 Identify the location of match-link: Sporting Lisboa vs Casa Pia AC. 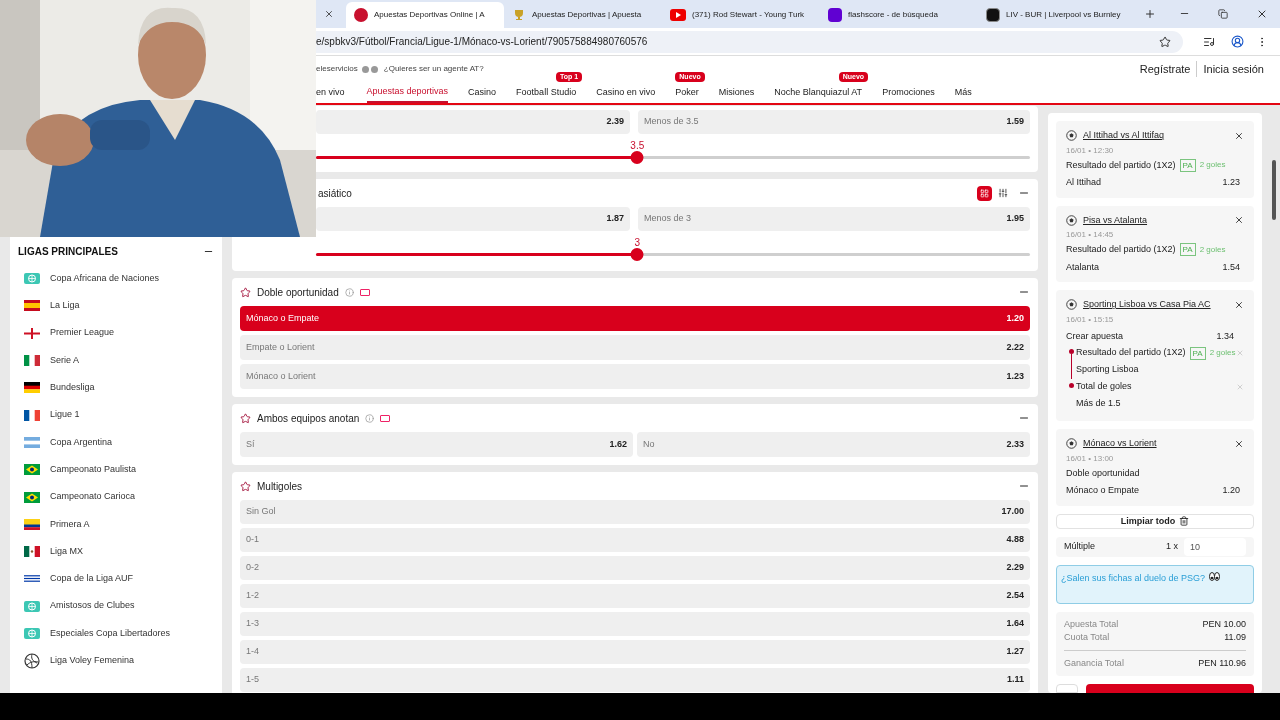
(1147, 305).